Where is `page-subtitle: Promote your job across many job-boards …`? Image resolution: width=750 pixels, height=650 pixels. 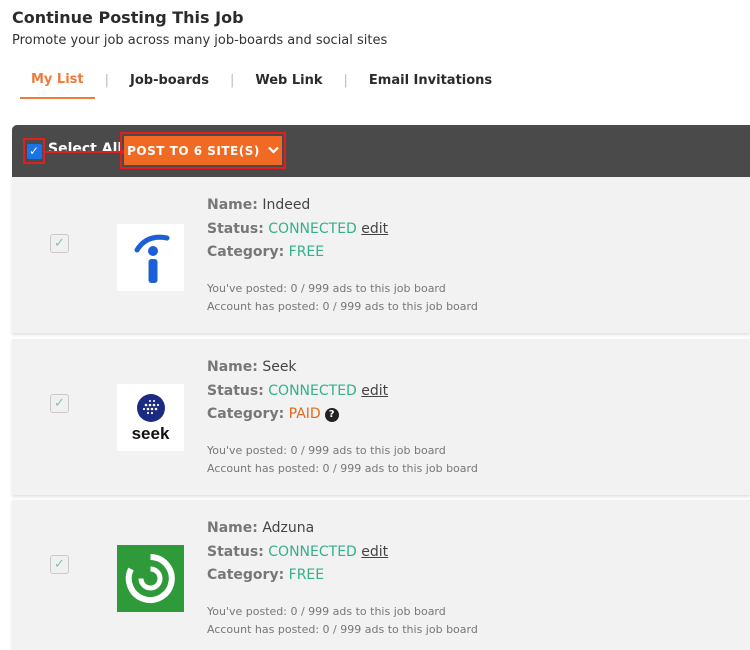
page-subtitle: Promote your job across many job-boards … is located at coordinates (200, 40).